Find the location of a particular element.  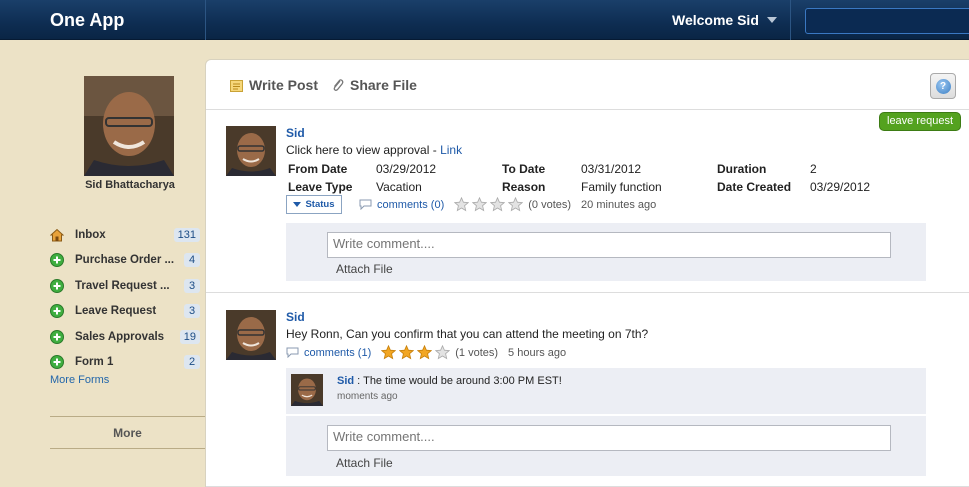

field-label: Reason is located at coordinates (524, 187).